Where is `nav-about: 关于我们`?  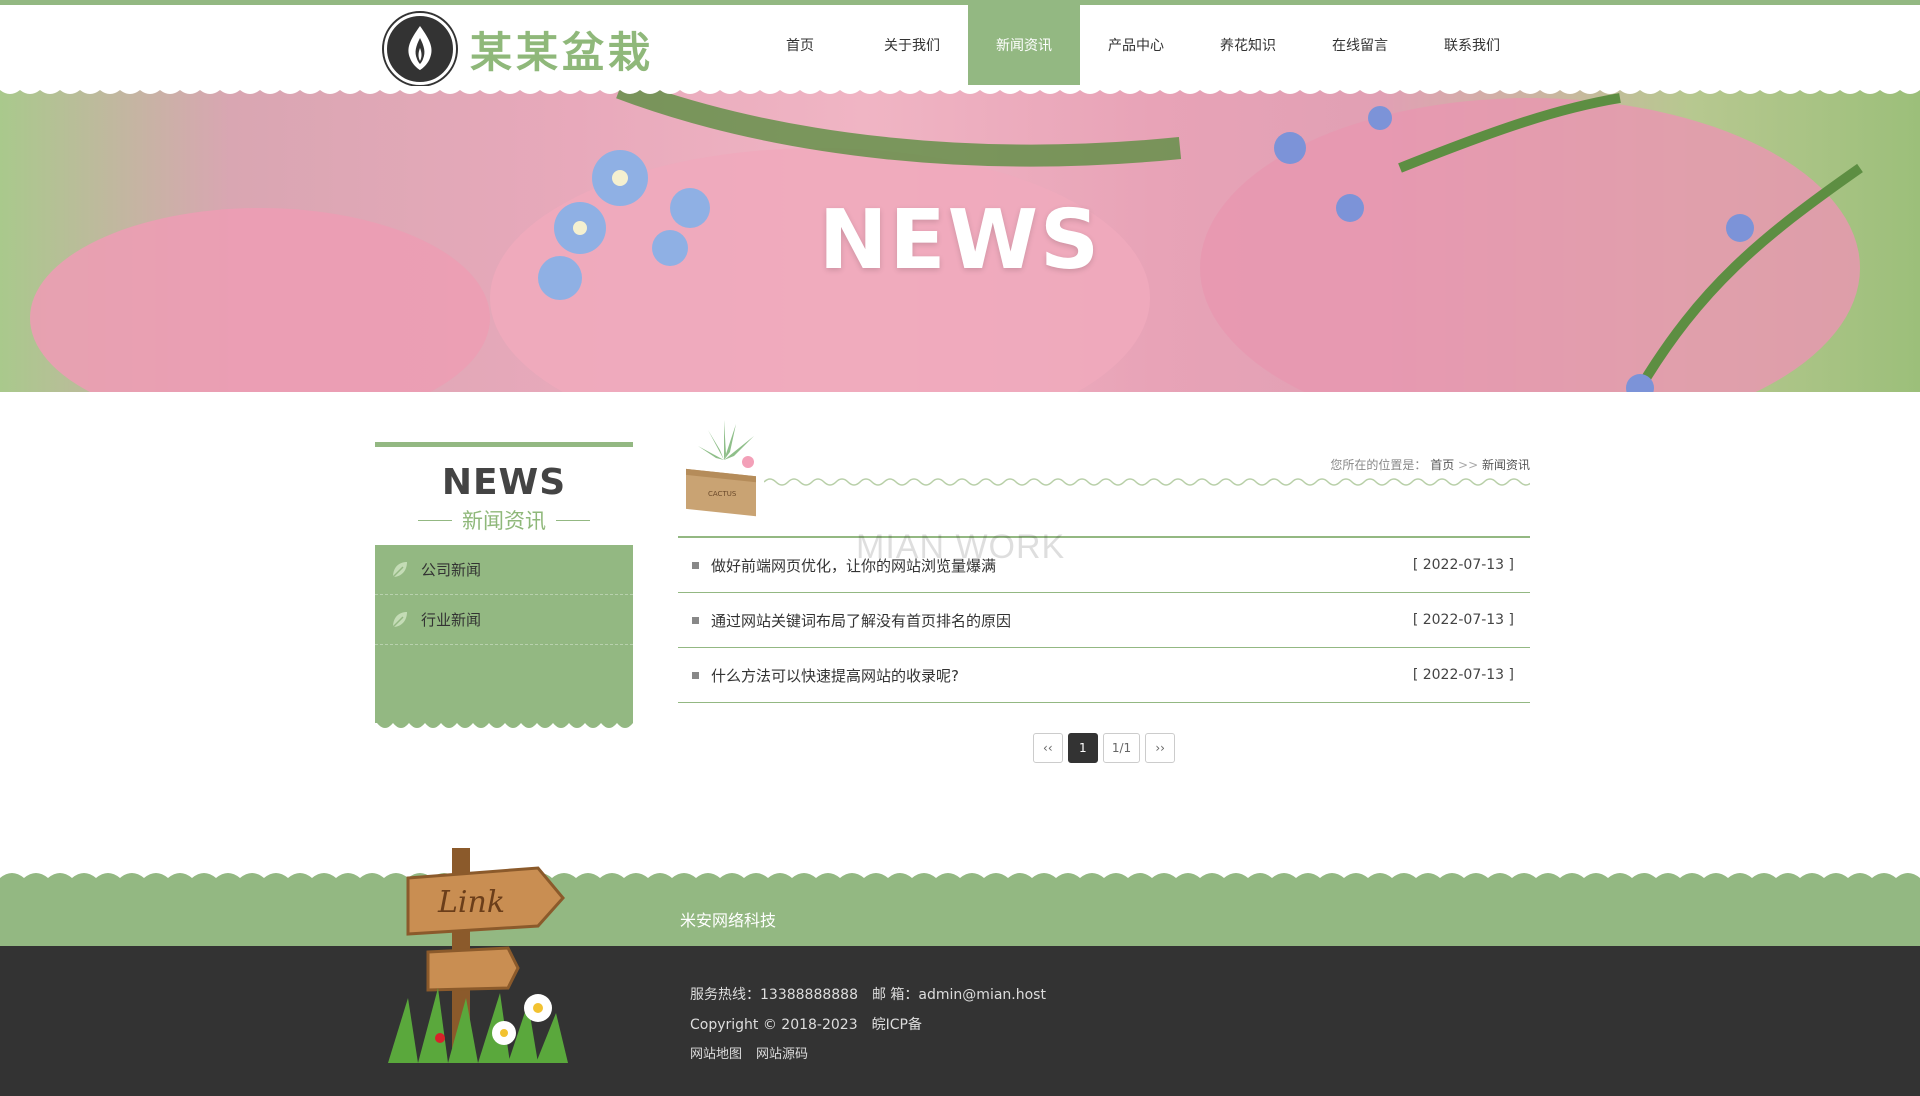 nav-about: 关于我们 is located at coordinates (912, 45).